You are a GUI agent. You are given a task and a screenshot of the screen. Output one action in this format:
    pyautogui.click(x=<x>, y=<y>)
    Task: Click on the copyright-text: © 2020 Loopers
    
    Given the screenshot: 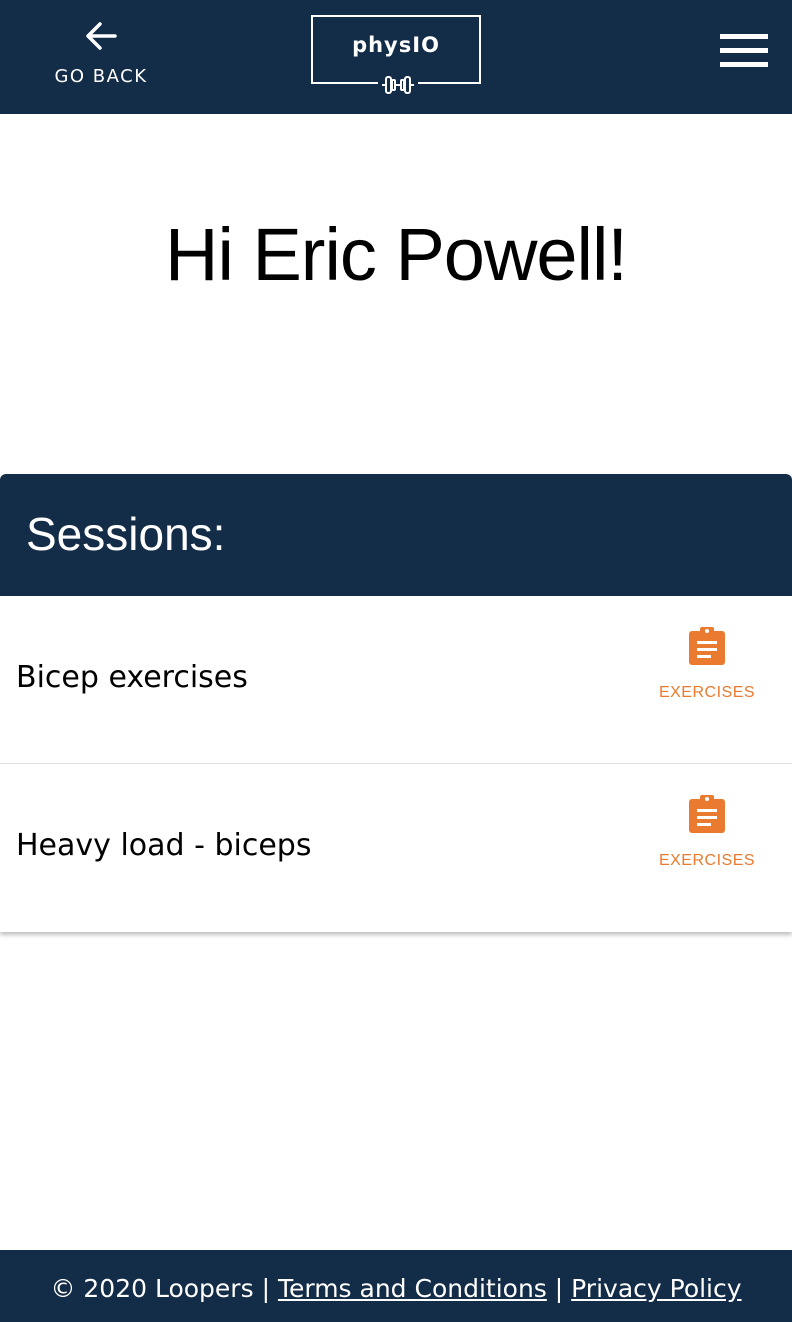 What is the action you would take?
    pyautogui.click(x=152, y=1288)
    